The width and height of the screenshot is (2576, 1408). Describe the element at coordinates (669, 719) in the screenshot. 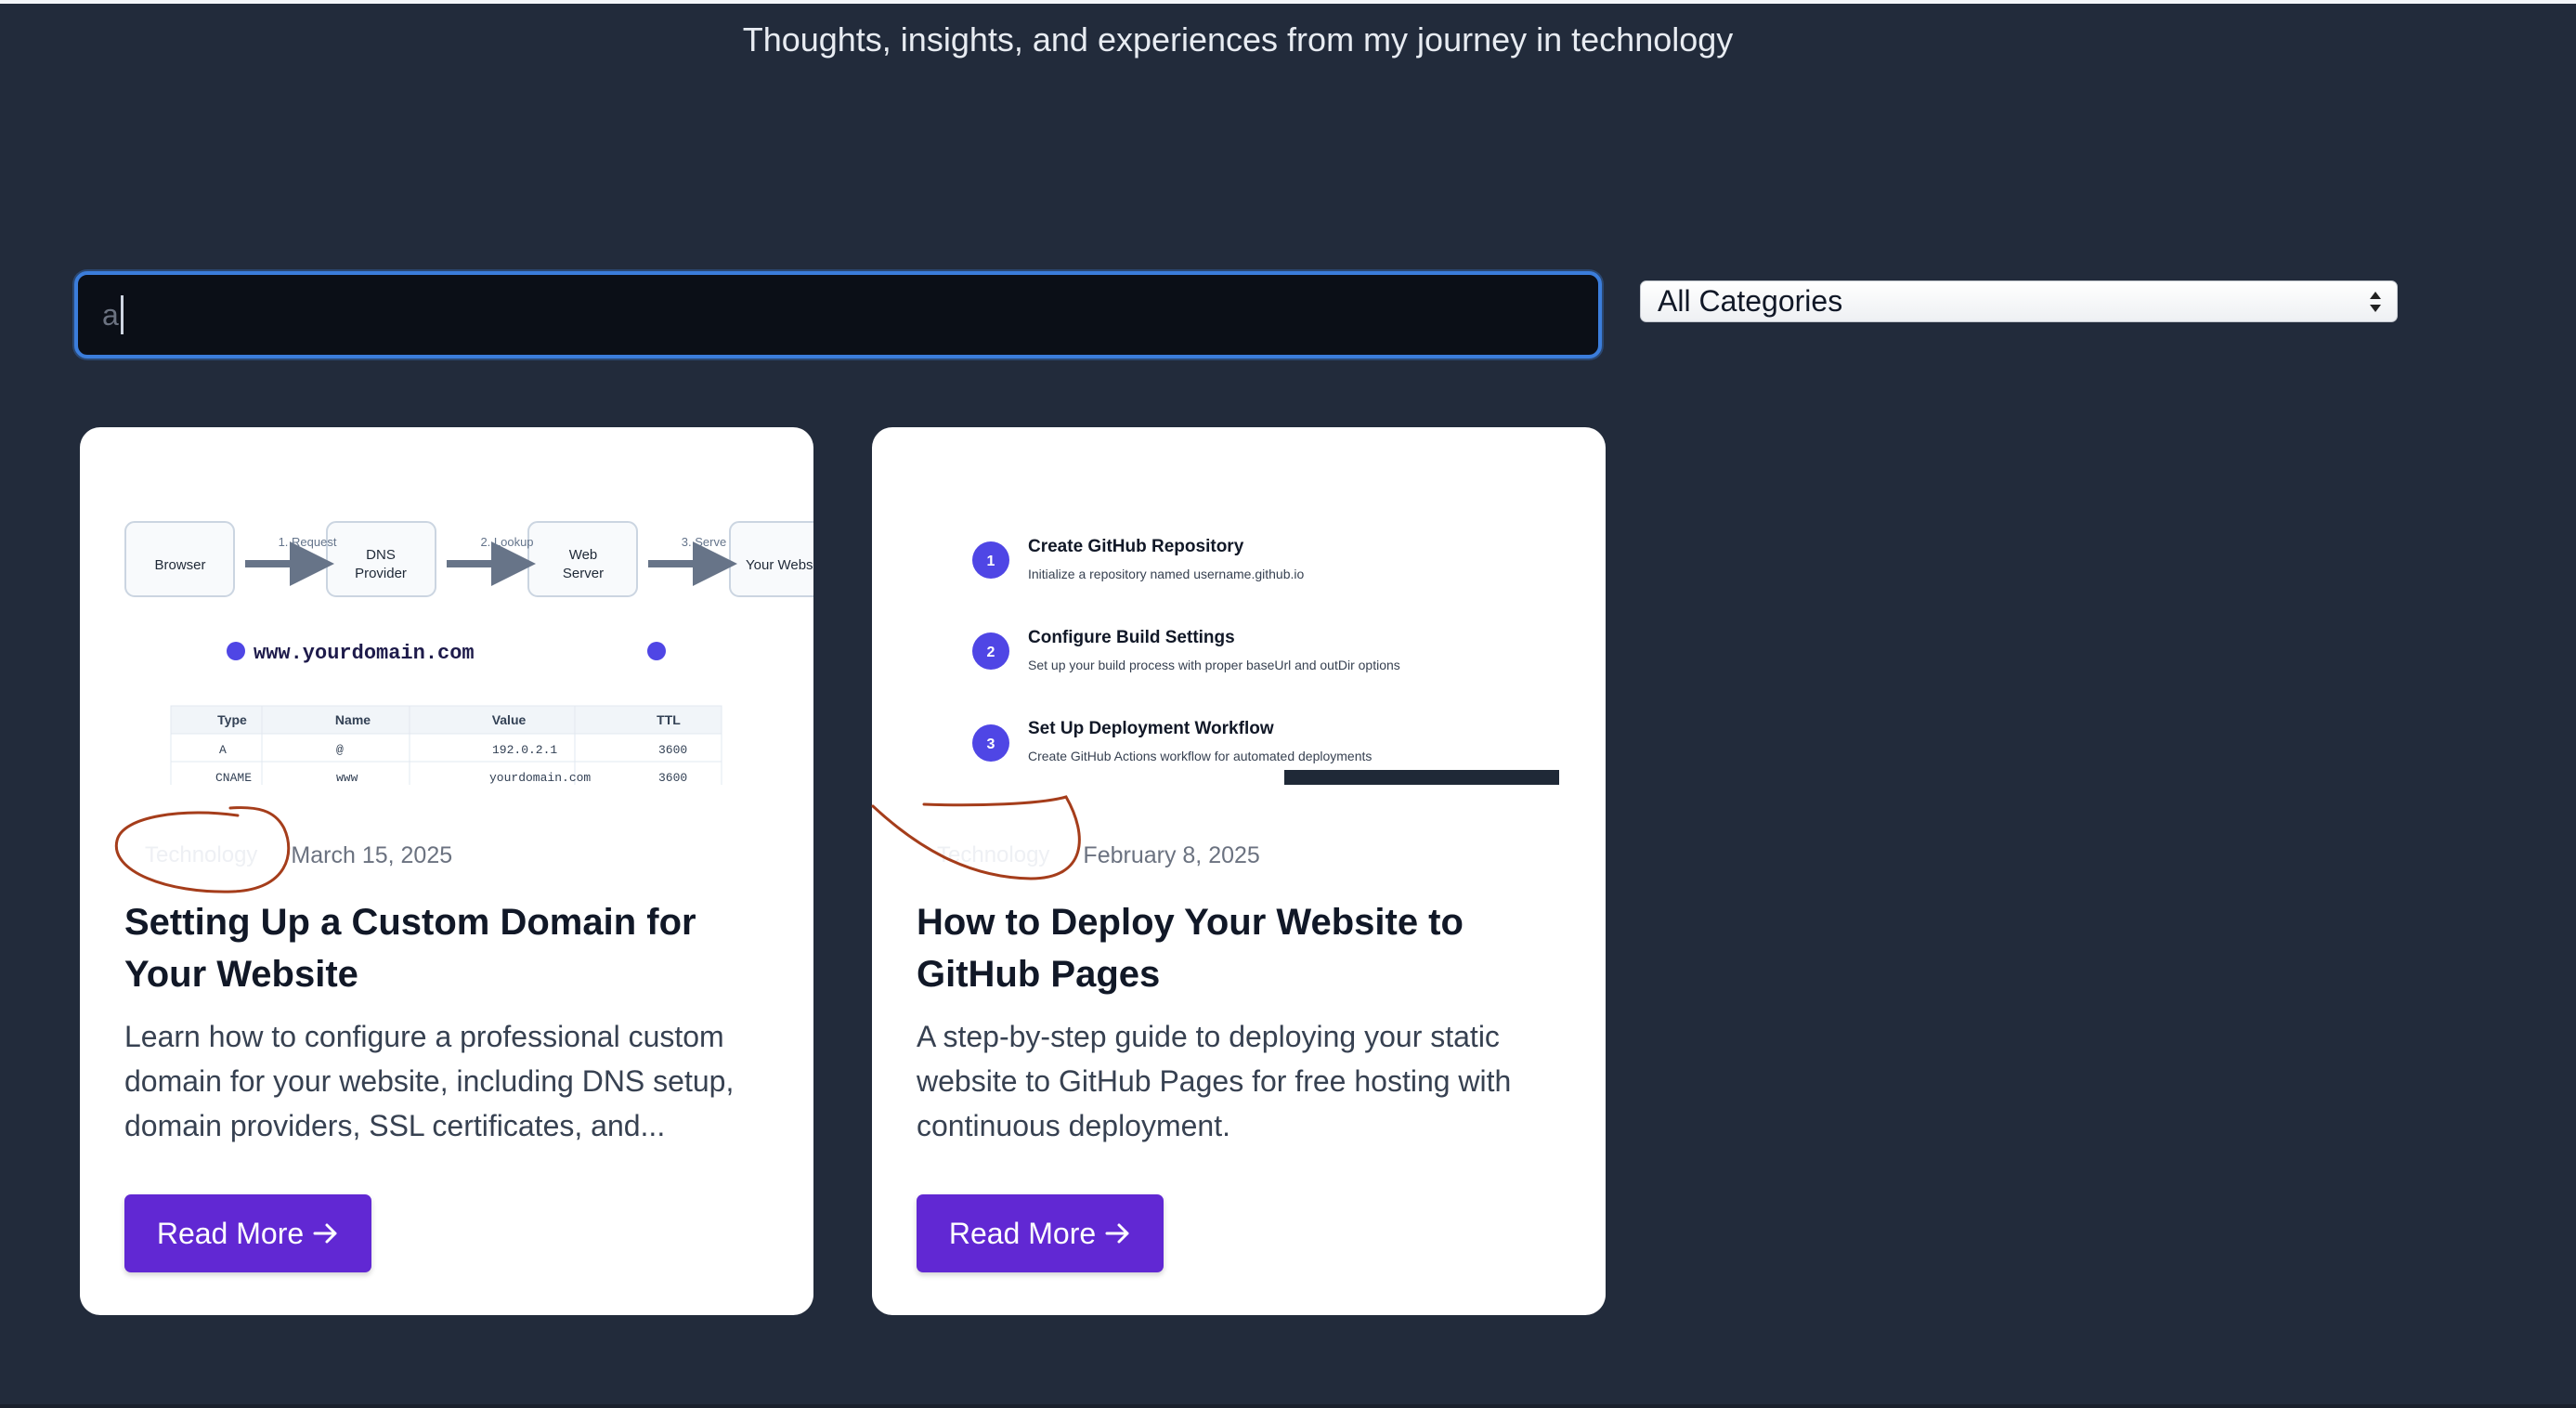

I see `table-header: TTL` at that location.